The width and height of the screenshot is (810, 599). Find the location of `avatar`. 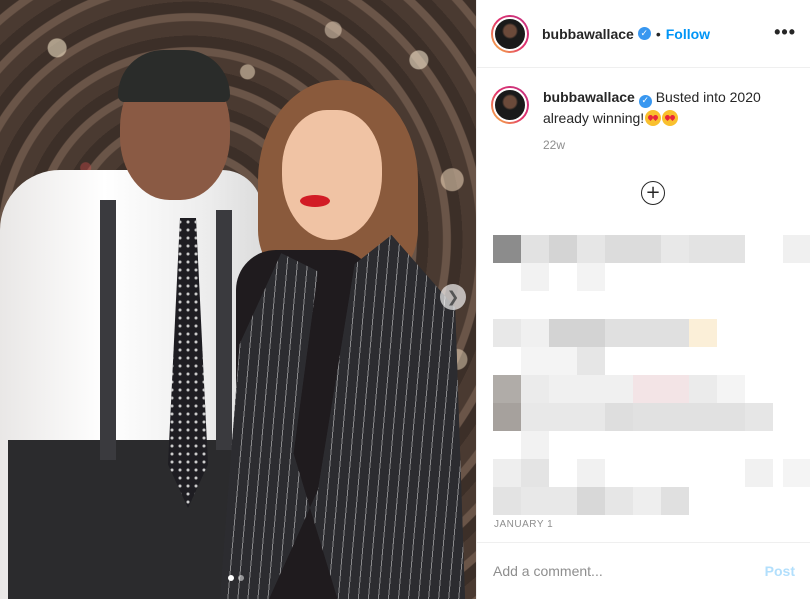

avatar is located at coordinates (510, 33).